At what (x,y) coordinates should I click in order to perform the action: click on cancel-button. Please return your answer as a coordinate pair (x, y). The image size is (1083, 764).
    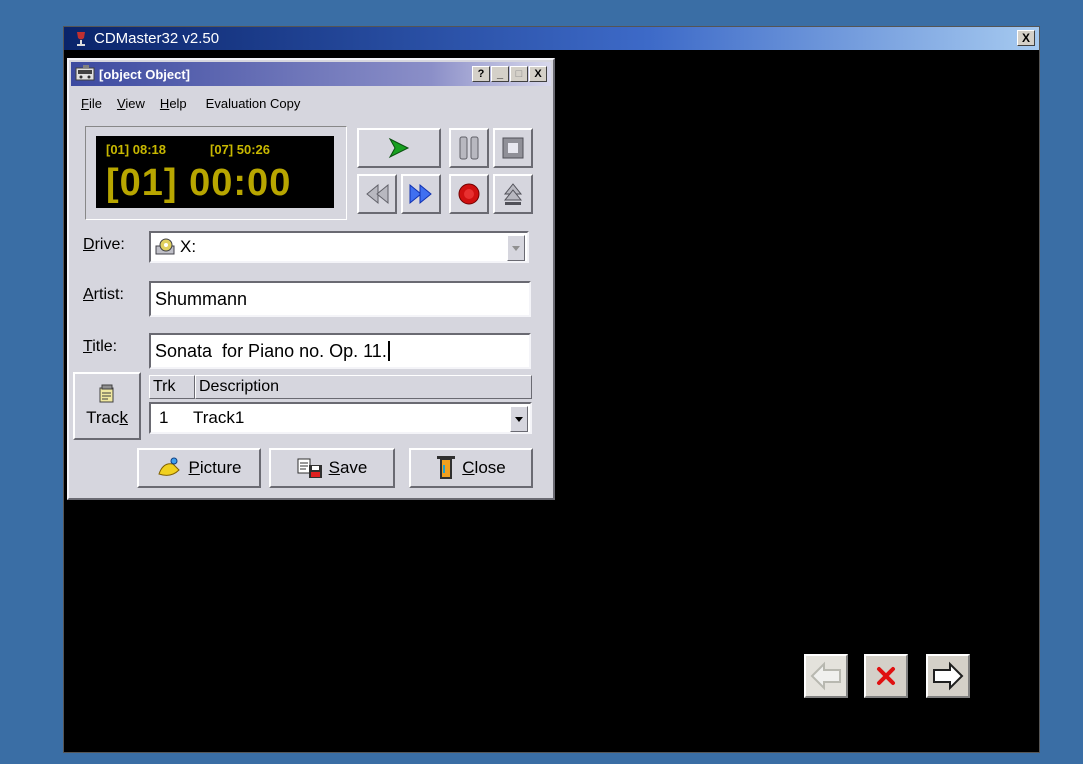
    Looking at the image, I should click on (886, 676).